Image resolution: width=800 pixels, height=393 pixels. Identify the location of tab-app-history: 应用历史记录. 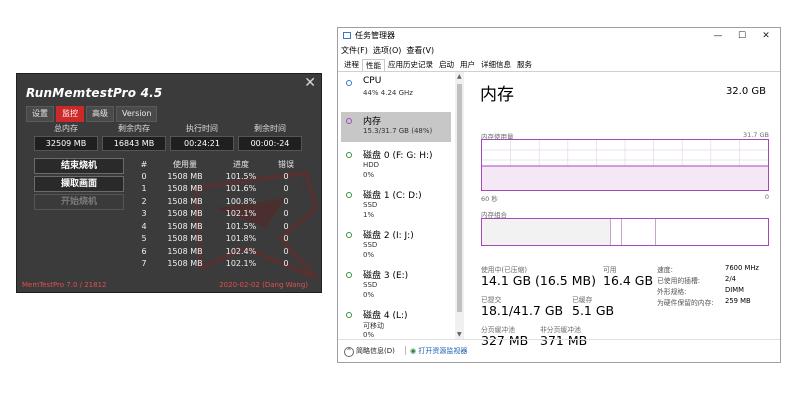
(410, 64).